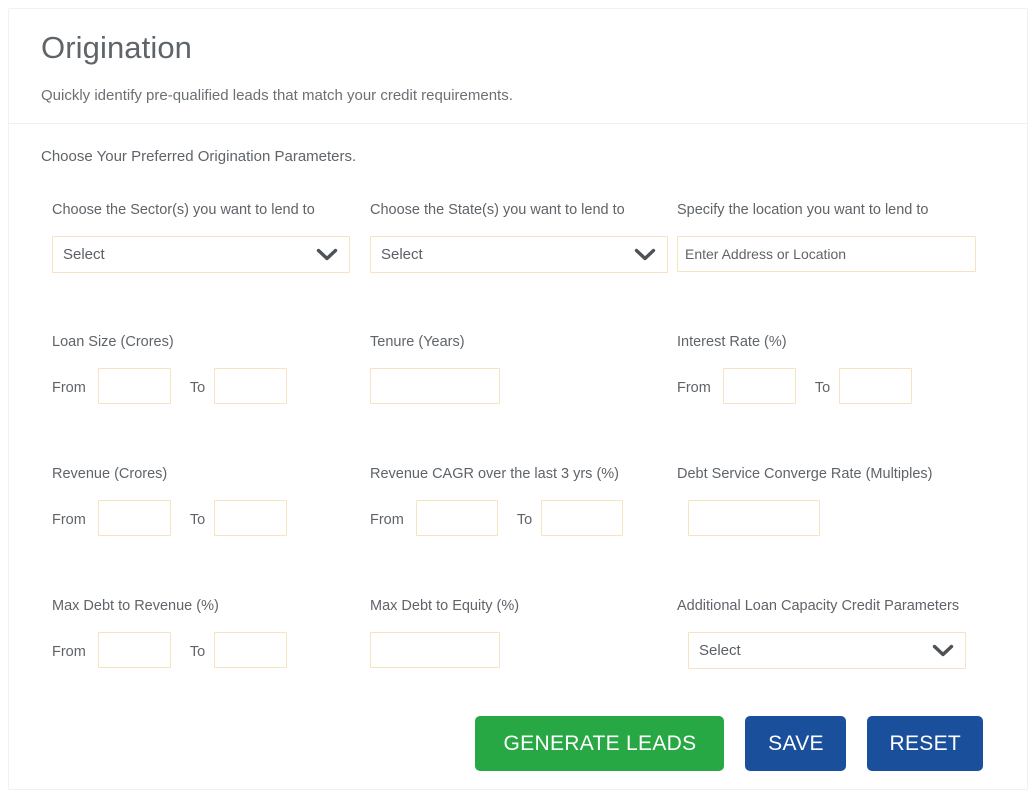  I want to click on max-debt-revenue-from-input, so click(134, 650).